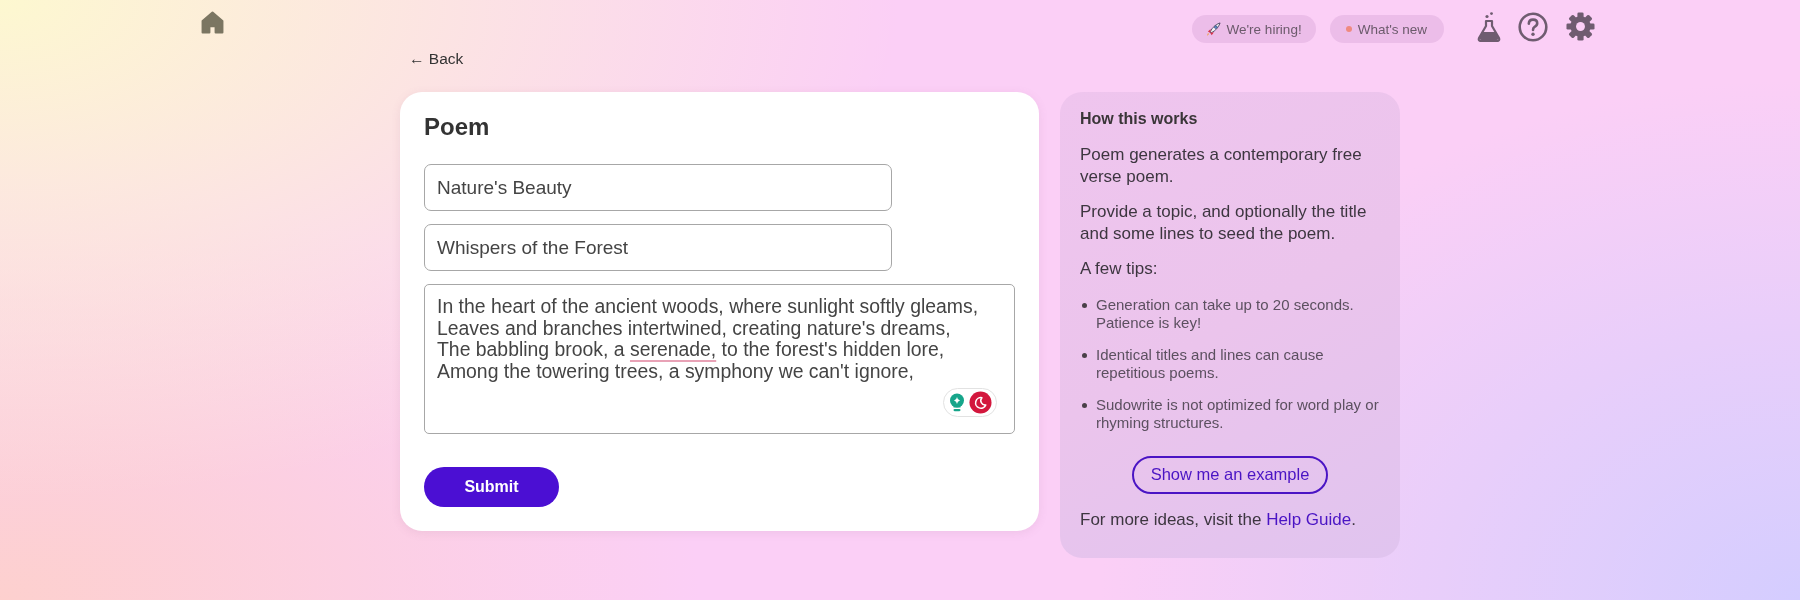  Describe the element at coordinates (1238, 413) in the screenshot. I see `tip-text: Sudowrite is not optimized for word play or rhyming structures.` at that location.